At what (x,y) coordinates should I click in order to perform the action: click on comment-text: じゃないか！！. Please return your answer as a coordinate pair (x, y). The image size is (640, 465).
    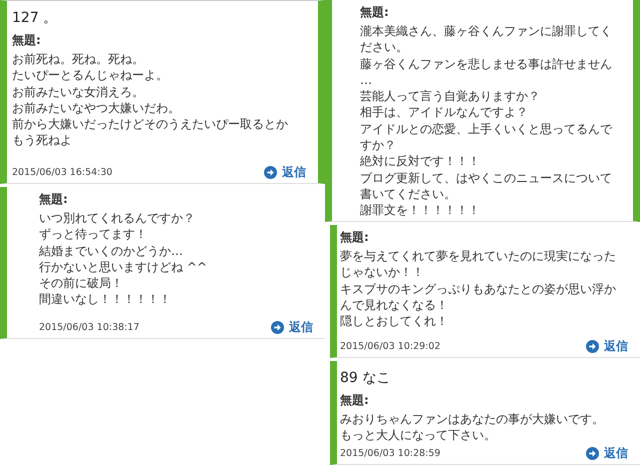
    Looking at the image, I should click on (382, 272).